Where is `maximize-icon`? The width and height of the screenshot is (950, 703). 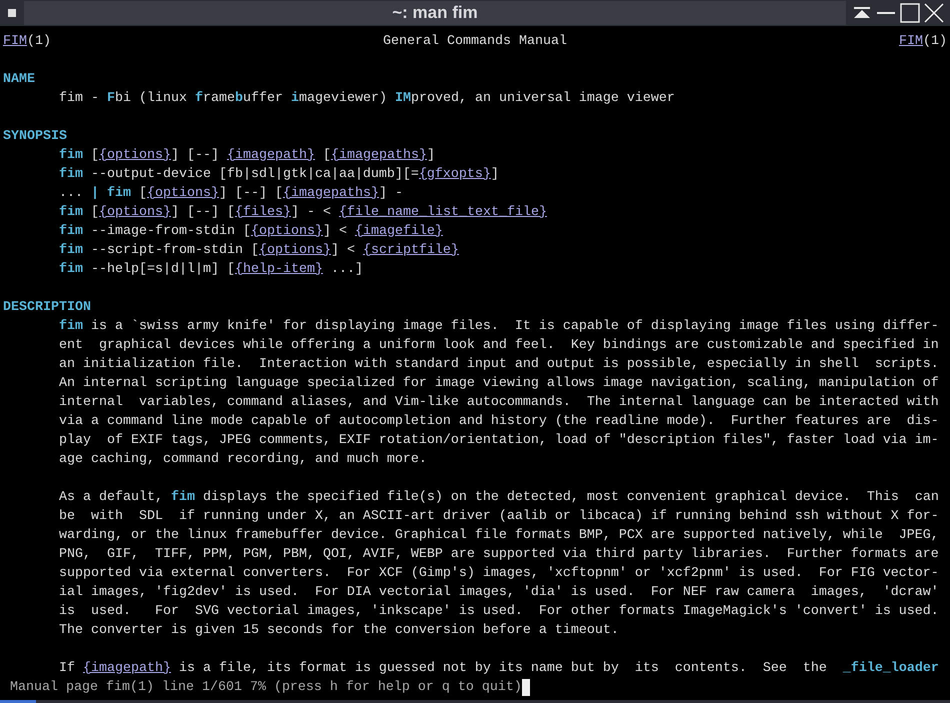 maximize-icon is located at coordinates (910, 13).